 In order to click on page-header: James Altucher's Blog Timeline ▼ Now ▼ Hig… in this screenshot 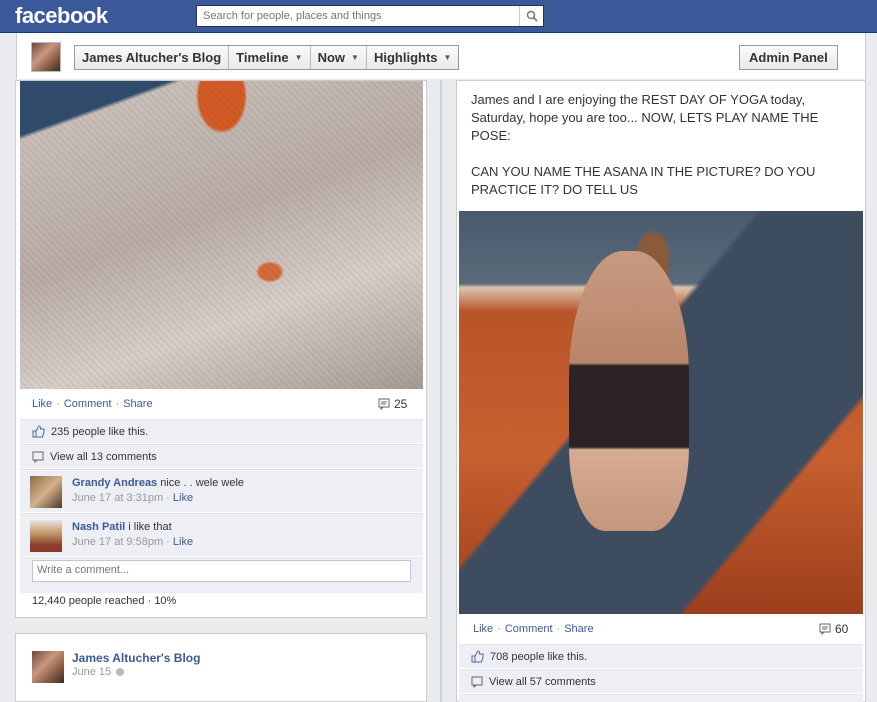, I will do `click(441, 56)`.